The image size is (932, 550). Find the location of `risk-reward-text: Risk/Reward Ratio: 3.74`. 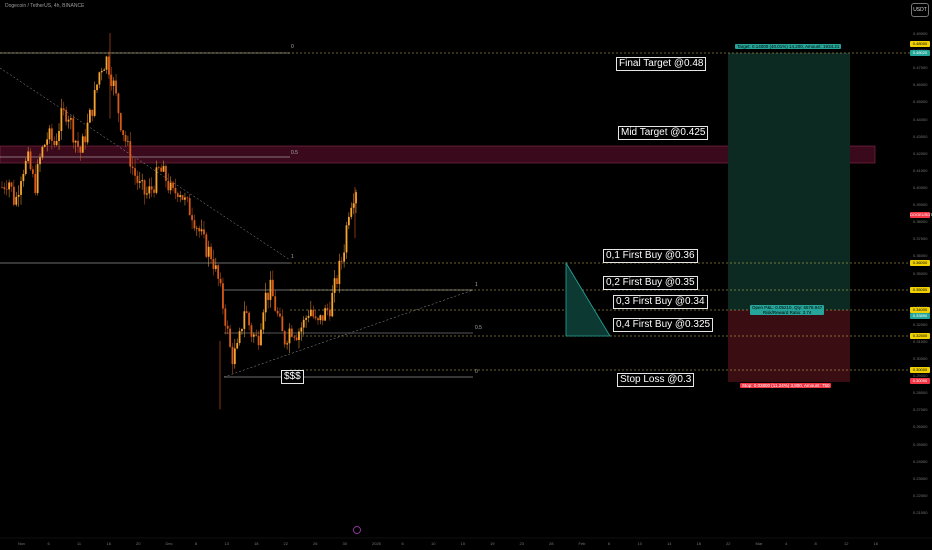

risk-reward-text: Risk/Reward Ratio: 3.74 is located at coordinates (787, 312).